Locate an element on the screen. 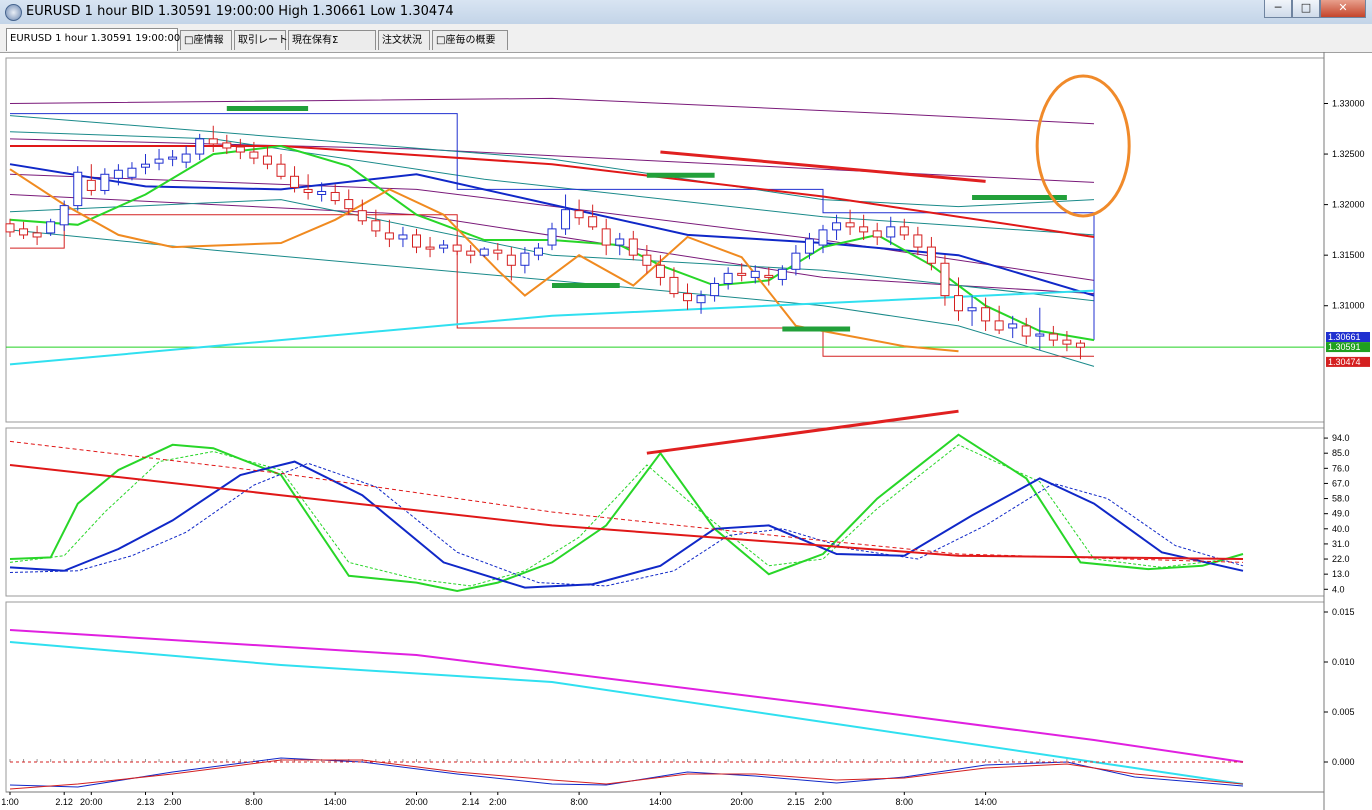 The width and height of the screenshot is (1372, 810). y-tick-label: 0.000 is located at coordinates (1343, 762).